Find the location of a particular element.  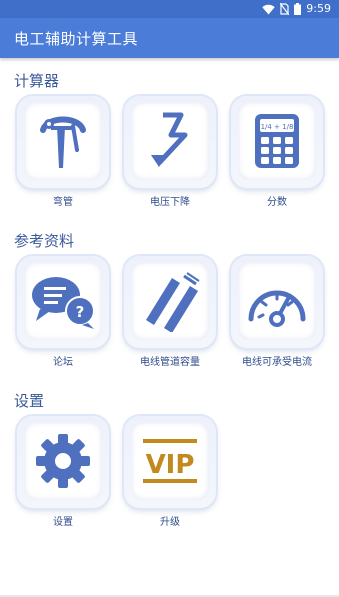

no-sim-icon is located at coordinates (285, 9).